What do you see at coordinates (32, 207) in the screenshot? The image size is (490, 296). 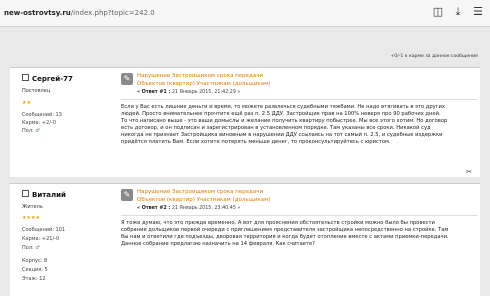 I see `author-rank: Житель` at bounding box center [32, 207].